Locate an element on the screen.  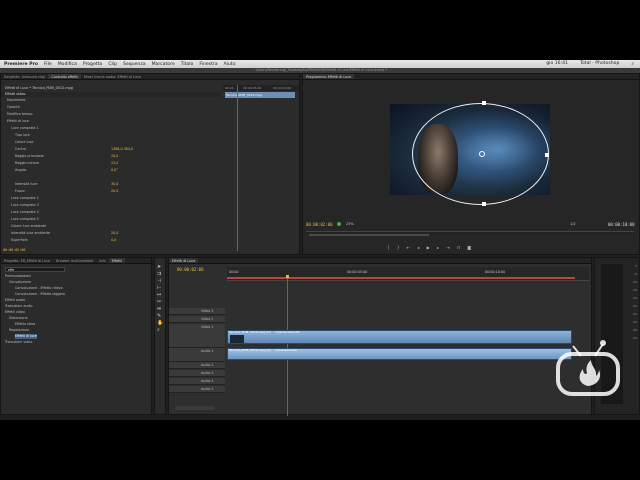
program-zoom-bar is located at coordinates (369, 235).